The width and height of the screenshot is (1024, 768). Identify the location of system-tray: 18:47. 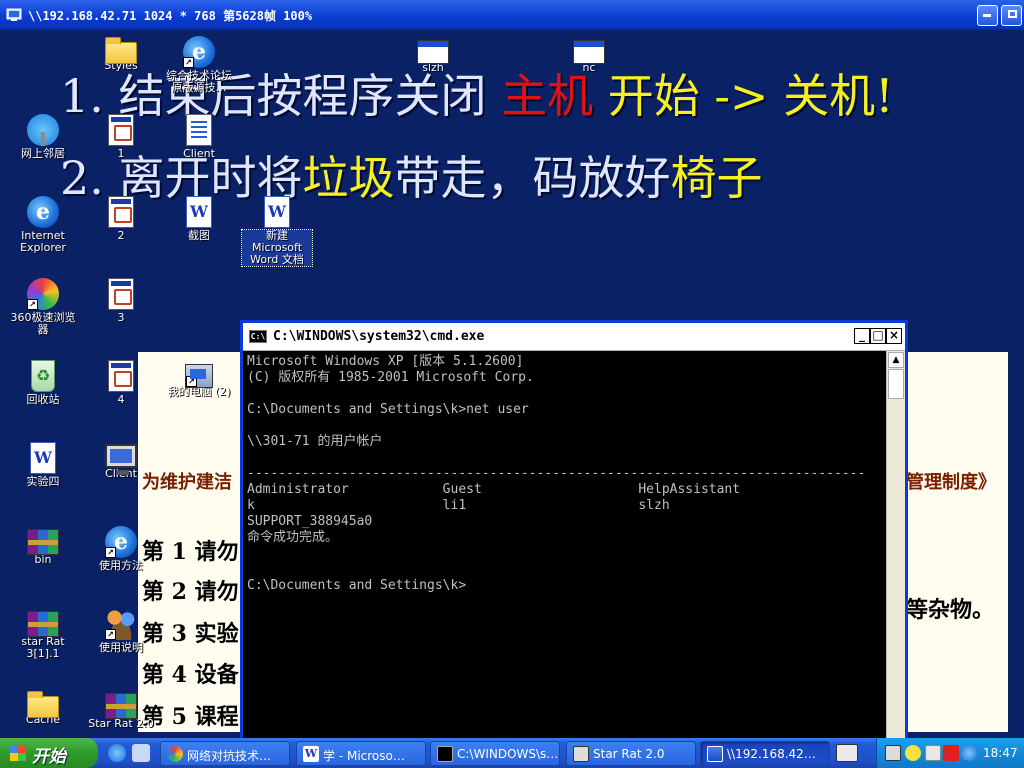
(950, 753).